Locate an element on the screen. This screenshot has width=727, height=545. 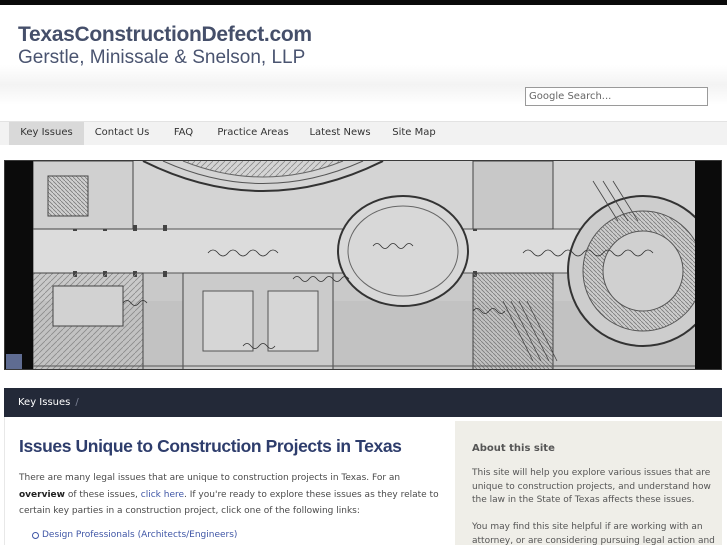
nav-item-latest-news: Latest News is located at coordinates (340, 133).